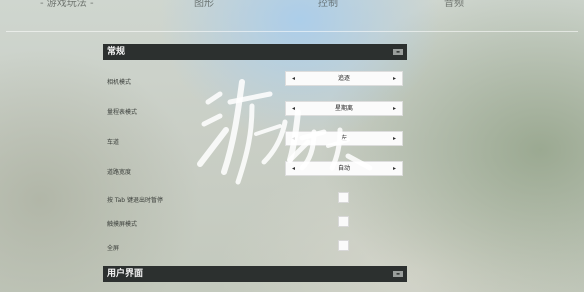  What do you see at coordinates (343, 245) in the screenshot?
I see `fullscreen-checkbox` at bounding box center [343, 245].